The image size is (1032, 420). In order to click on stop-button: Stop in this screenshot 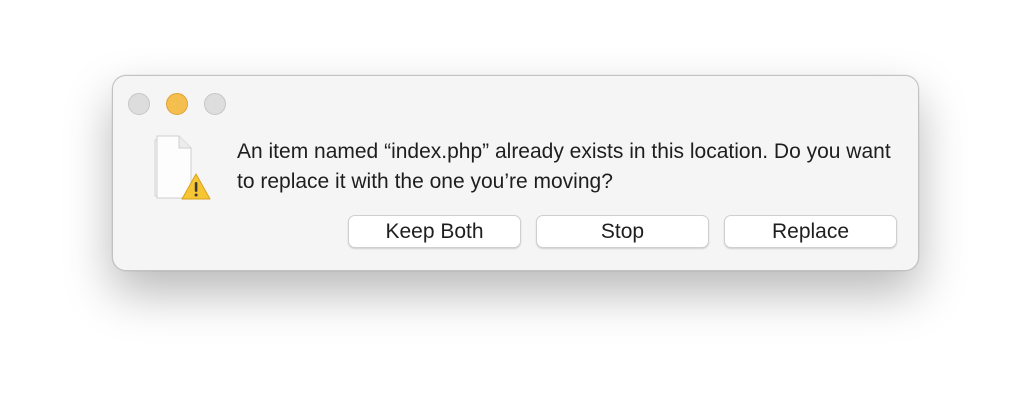, I will do `click(622, 231)`.